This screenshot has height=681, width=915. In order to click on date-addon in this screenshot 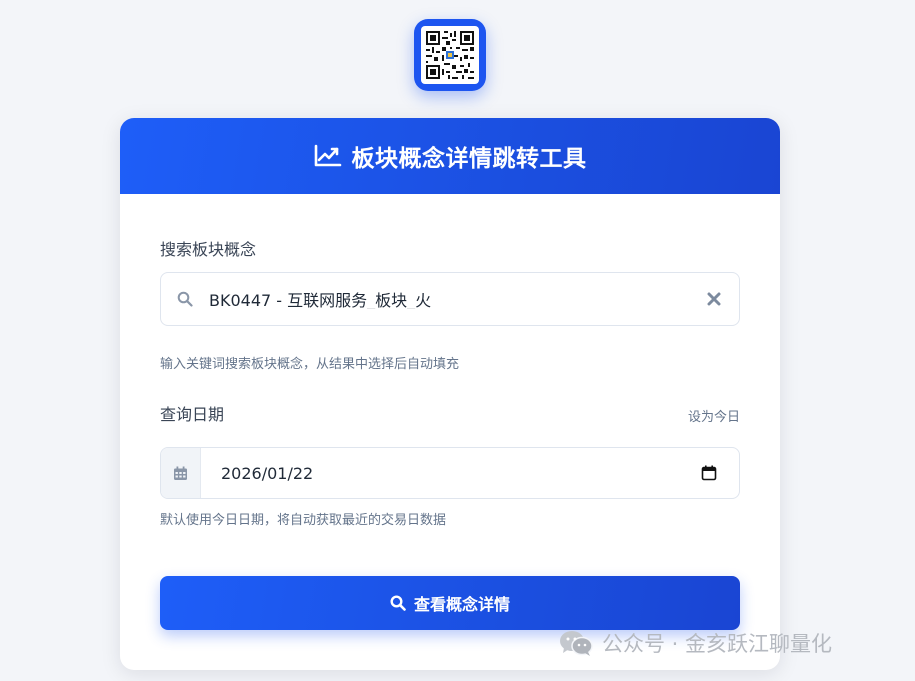, I will do `click(181, 473)`.